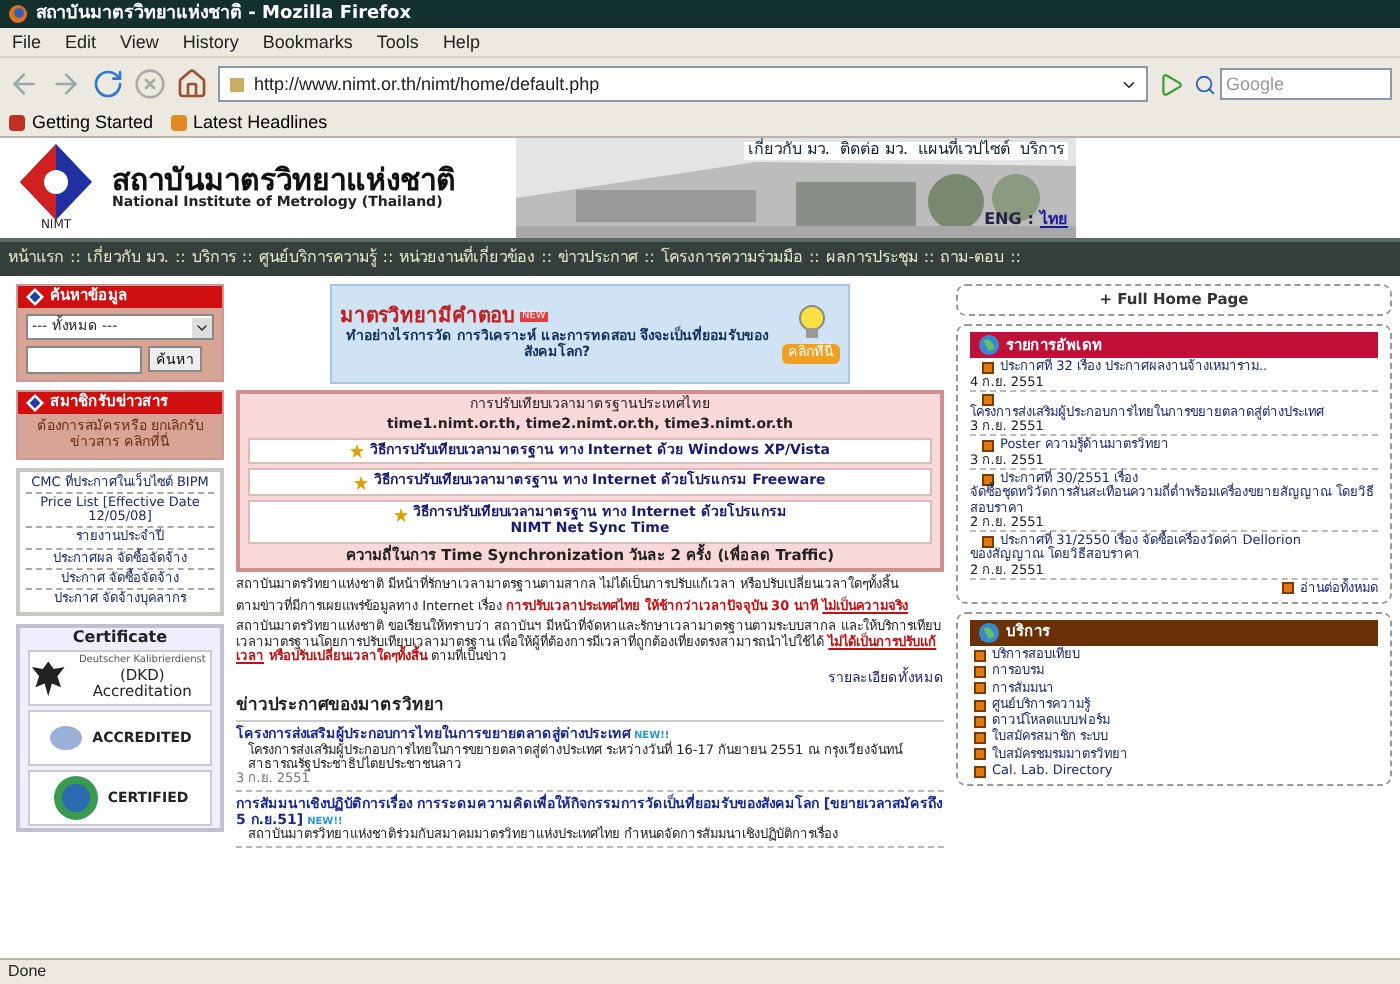 The height and width of the screenshot is (984, 1400). I want to click on address-bar: http://www.nimt.or.th/nimt/home/default.php, so click(683, 84).